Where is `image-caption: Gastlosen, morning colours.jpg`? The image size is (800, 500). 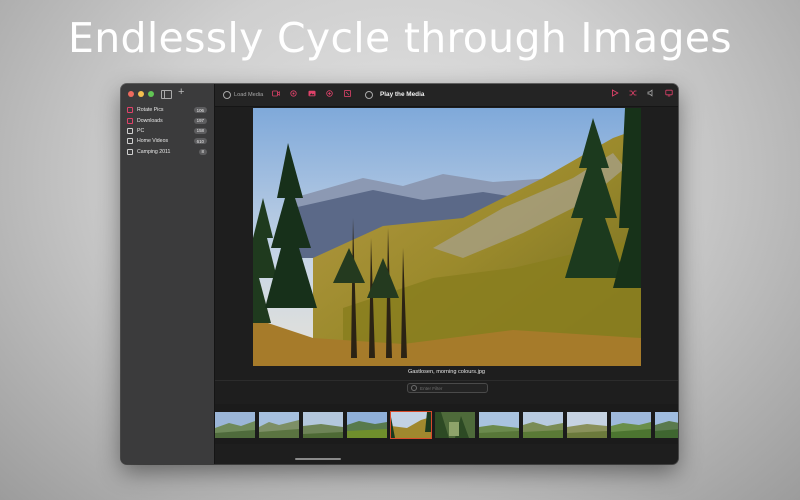
image-caption: Gastlosen, morning colours.jpg is located at coordinates (446, 372).